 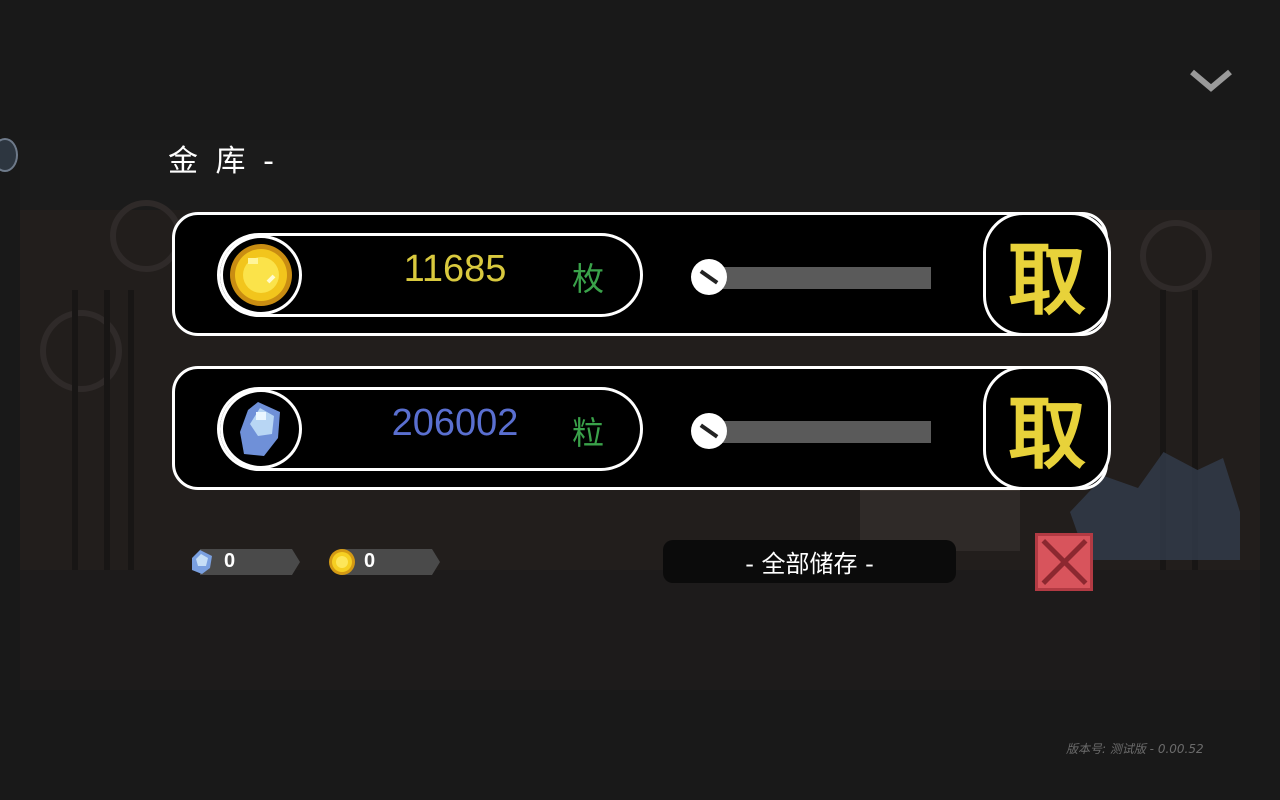 I want to click on gem-amount-panel: 206002 粒, so click(x=430, y=429).